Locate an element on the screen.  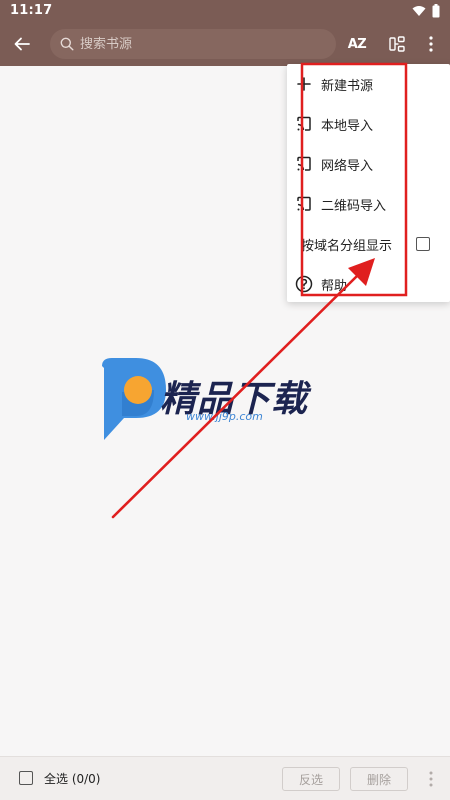
menu-item-group-by-domain: 按域名分组显示 is located at coordinates (368, 244).